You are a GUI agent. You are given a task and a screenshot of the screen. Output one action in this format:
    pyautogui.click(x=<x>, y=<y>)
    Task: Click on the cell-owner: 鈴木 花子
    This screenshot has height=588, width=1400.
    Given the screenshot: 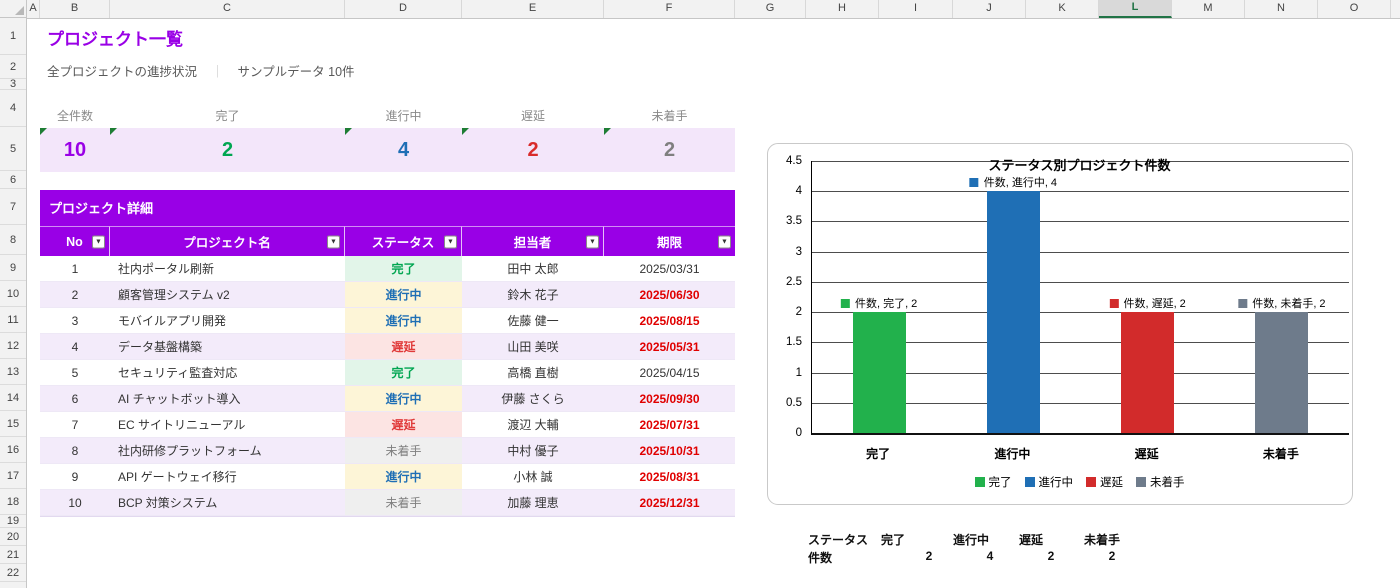 What is the action you would take?
    pyautogui.click(x=533, y=295)
    